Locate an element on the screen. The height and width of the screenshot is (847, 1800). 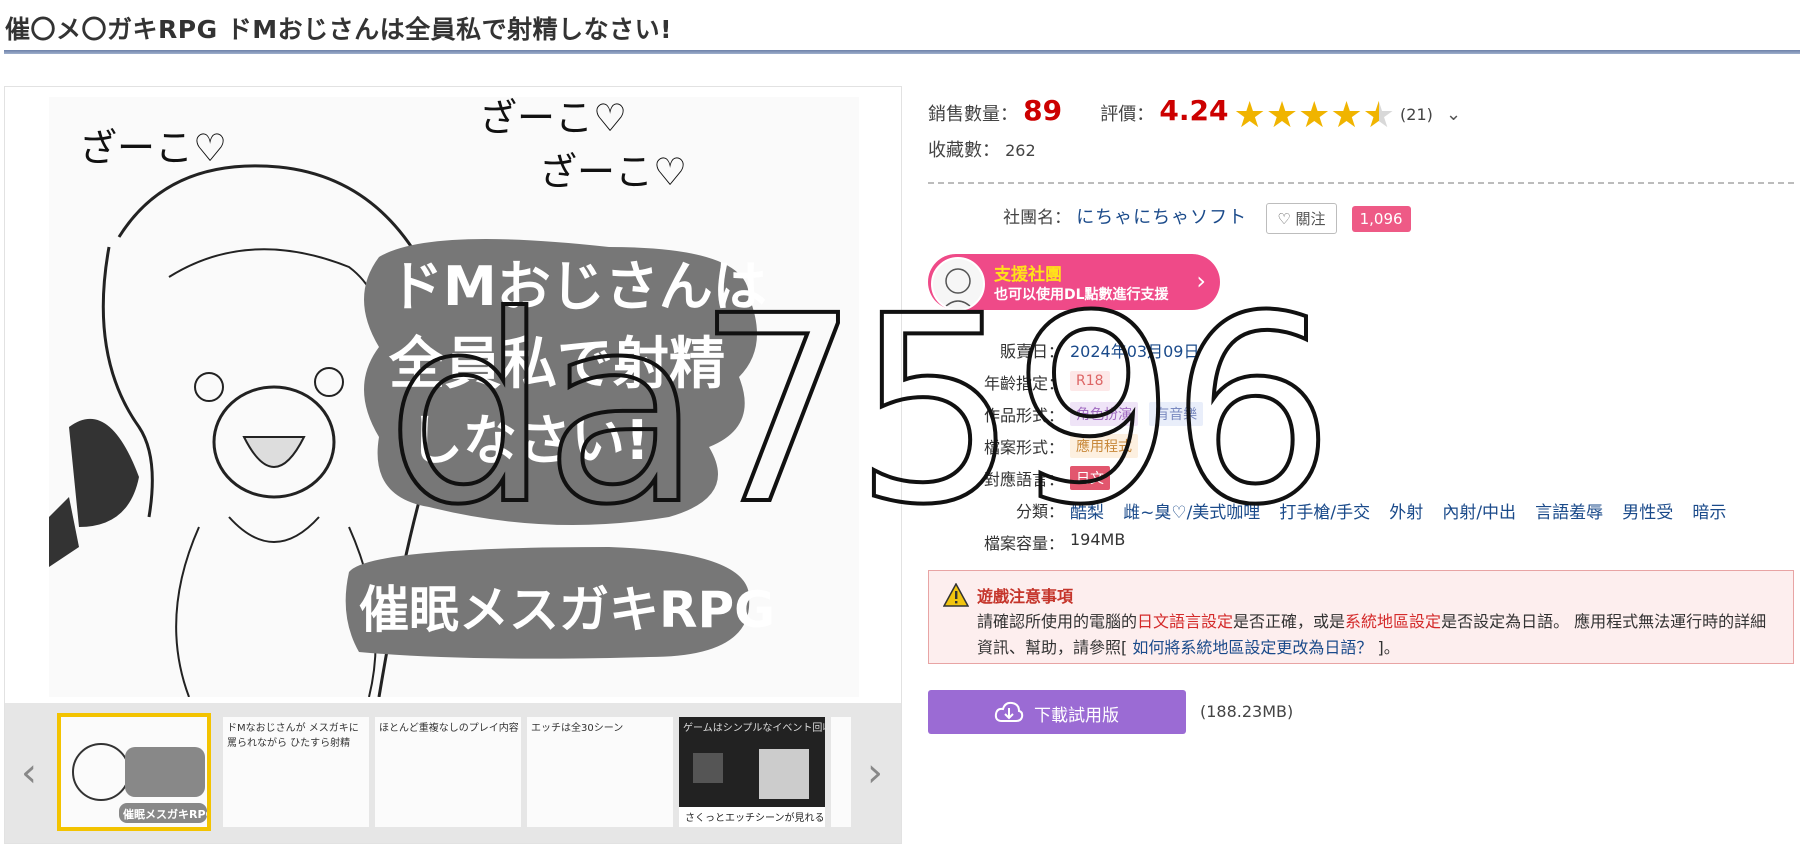
chevron-down-icon: ⌄ is located at coordinates (1453, 114).